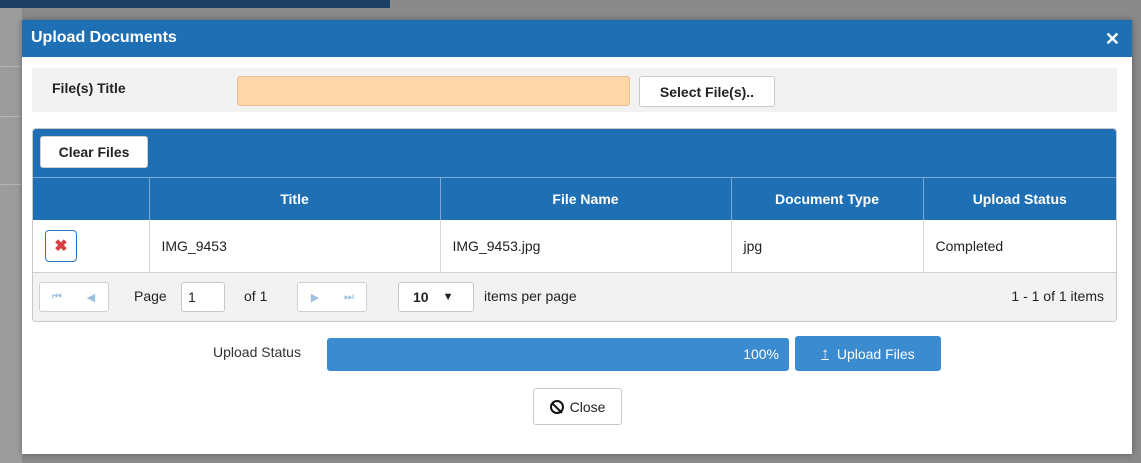 This screenshot has height=463, width=1141. I want to click on column-header-document-type: Document Type, so click(826, 198).